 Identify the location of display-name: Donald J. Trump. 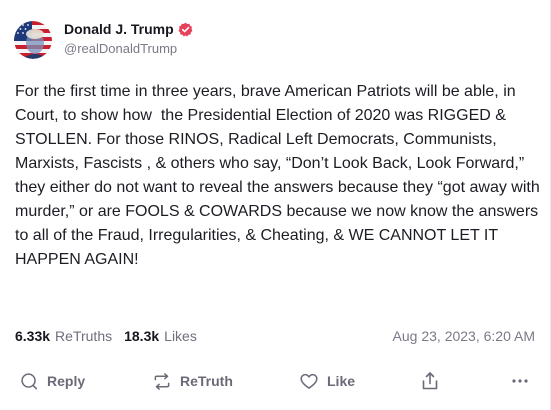
(119, 29).